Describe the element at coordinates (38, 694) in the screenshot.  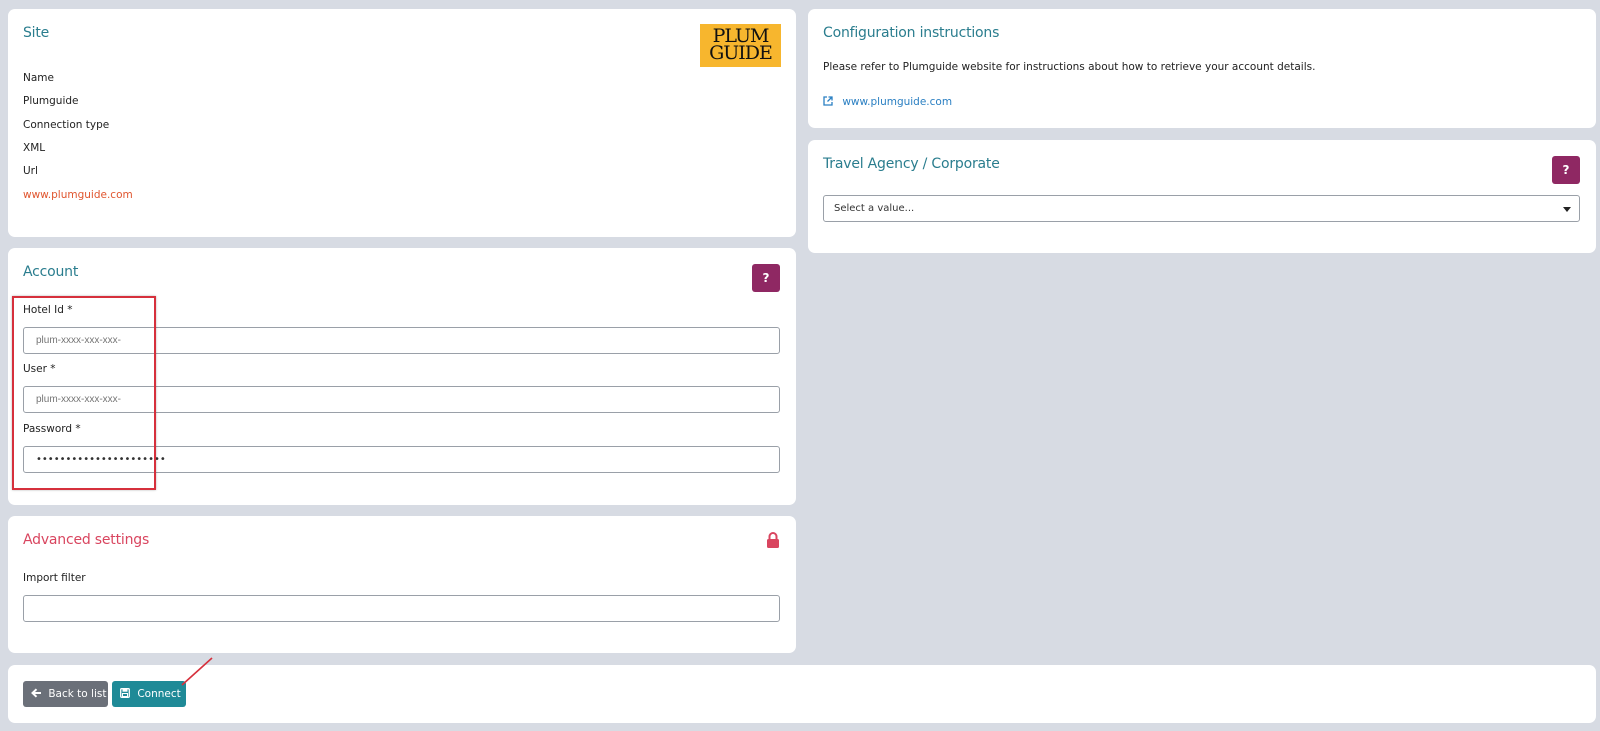
I see `arrow-left-icon` at that location.